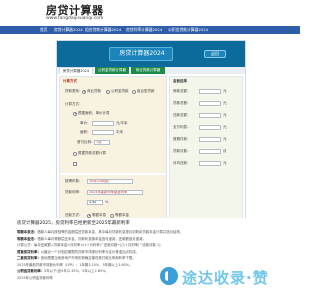 The width and height of the screenshot is (320, 300). I want to click on total-option-checkbox, so click(75, 163).